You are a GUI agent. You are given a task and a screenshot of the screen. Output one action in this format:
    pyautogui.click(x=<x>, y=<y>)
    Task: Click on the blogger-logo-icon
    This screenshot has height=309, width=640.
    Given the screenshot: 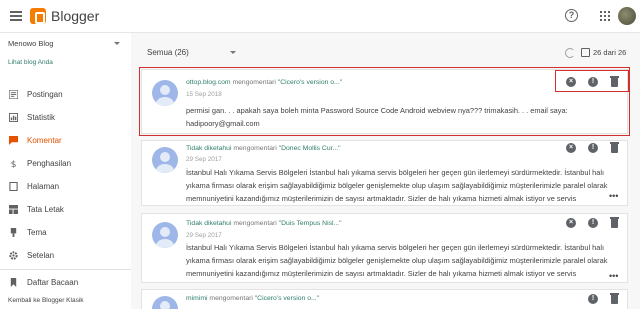 What is the action you would take?
    pyautogui.click(x=38, y=16)
    